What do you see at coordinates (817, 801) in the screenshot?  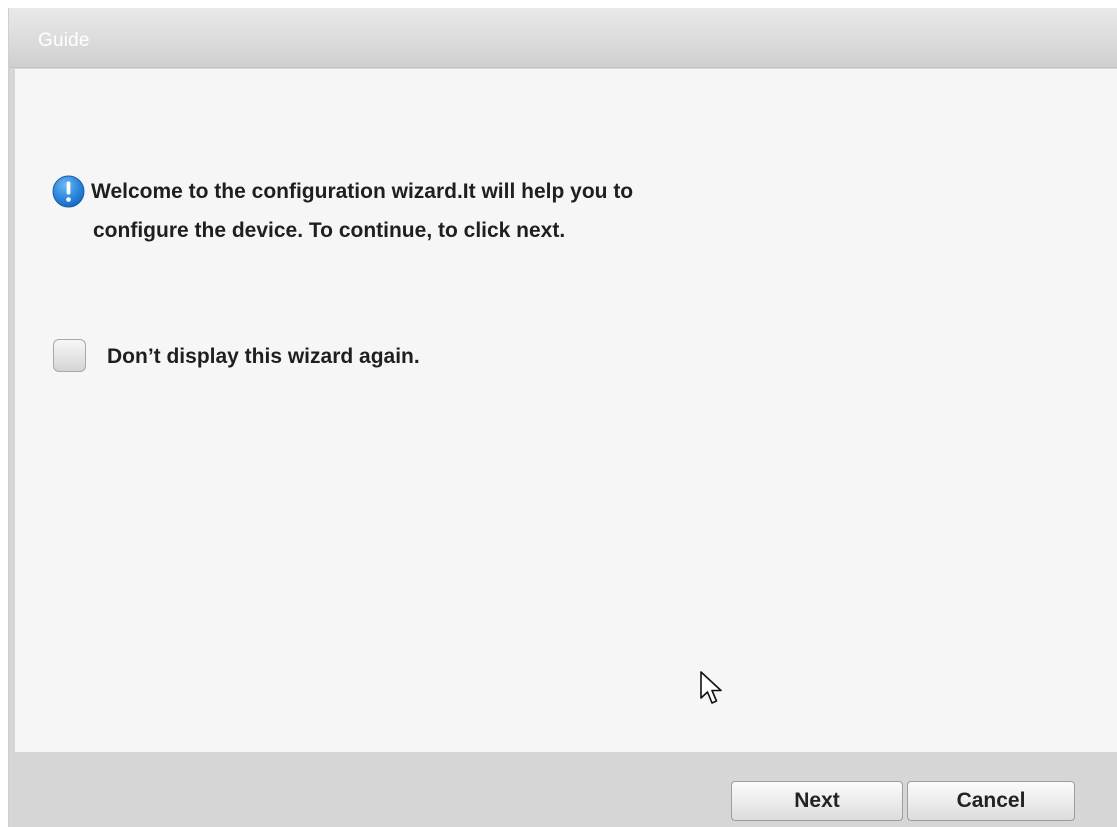 I see `next-button: Next` at bounding box center [817, 801].